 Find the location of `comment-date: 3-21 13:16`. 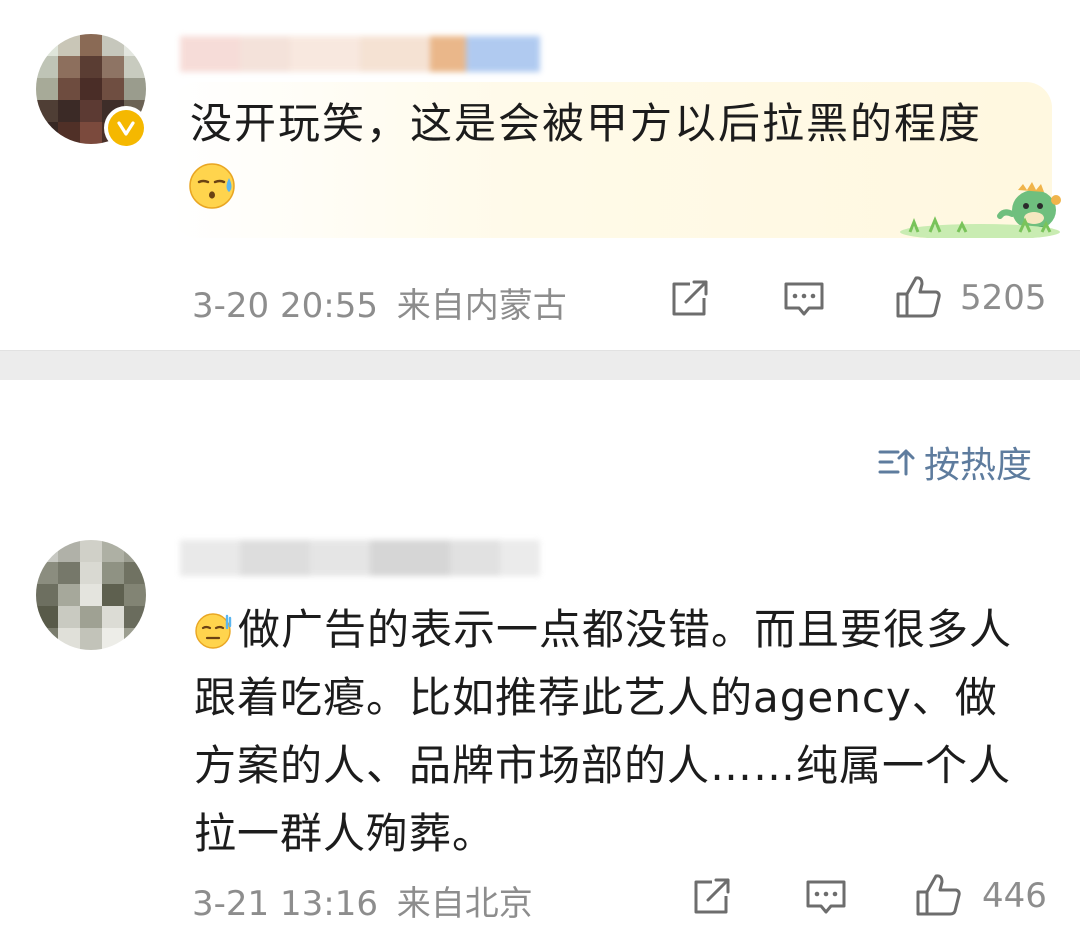

comment-date: 3-21 13:16 is located at coordinates (285, 904).